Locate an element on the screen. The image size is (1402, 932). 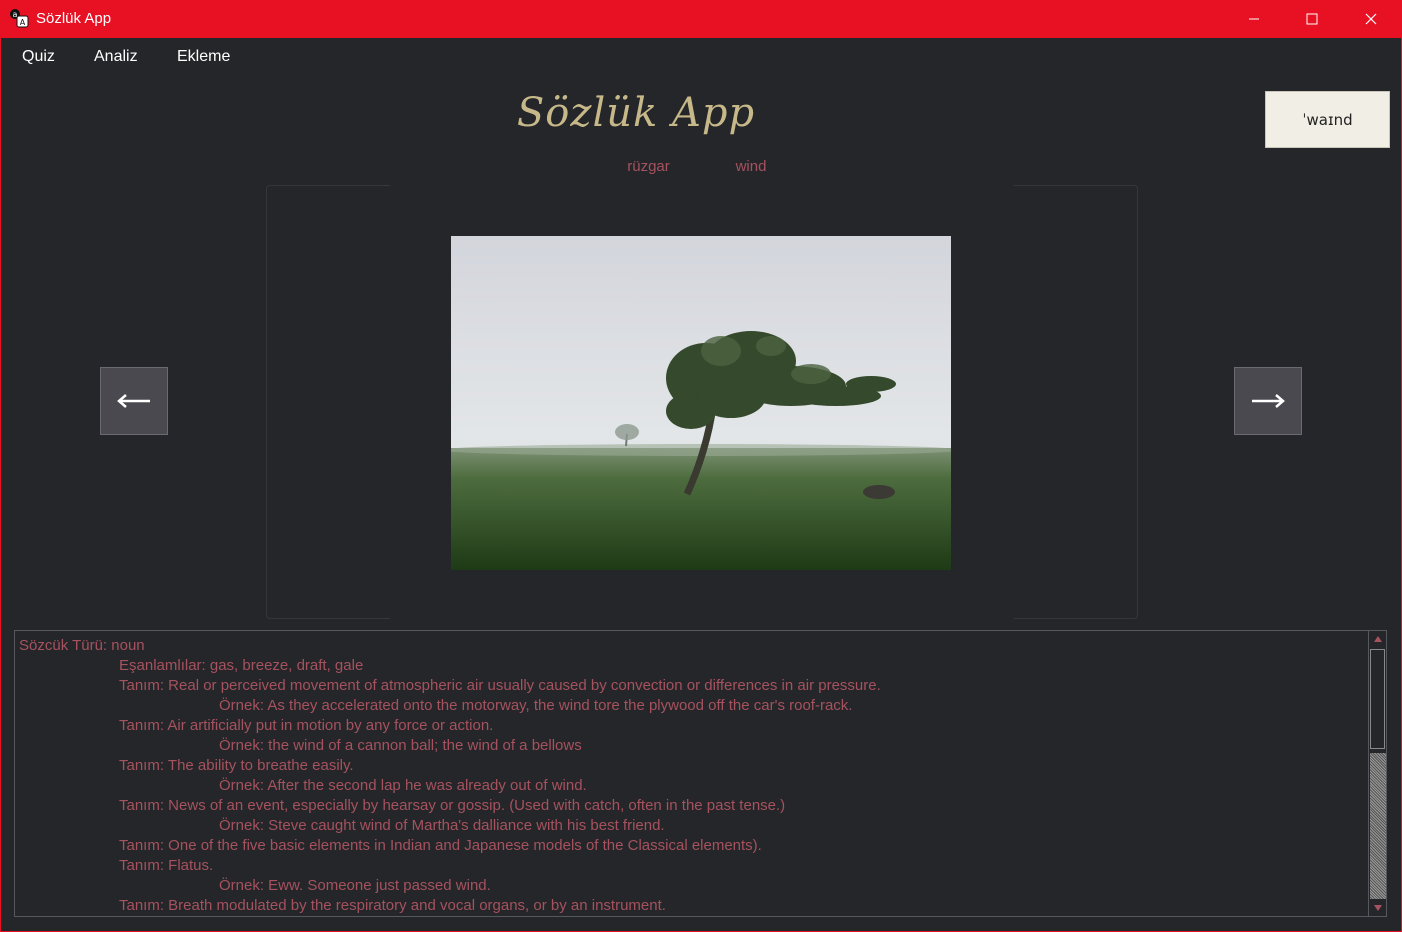
scroll-track is located at coordinates (1377, 699).